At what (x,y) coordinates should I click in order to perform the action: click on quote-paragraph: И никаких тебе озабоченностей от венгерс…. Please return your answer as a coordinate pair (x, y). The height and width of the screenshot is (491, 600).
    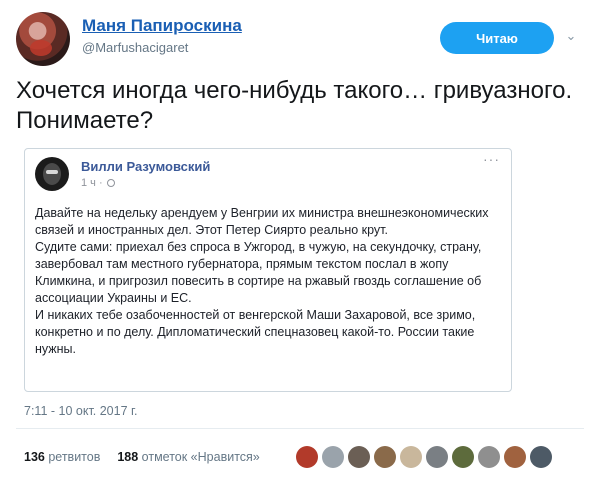
    Looking at the image, I should click on (255, 332).